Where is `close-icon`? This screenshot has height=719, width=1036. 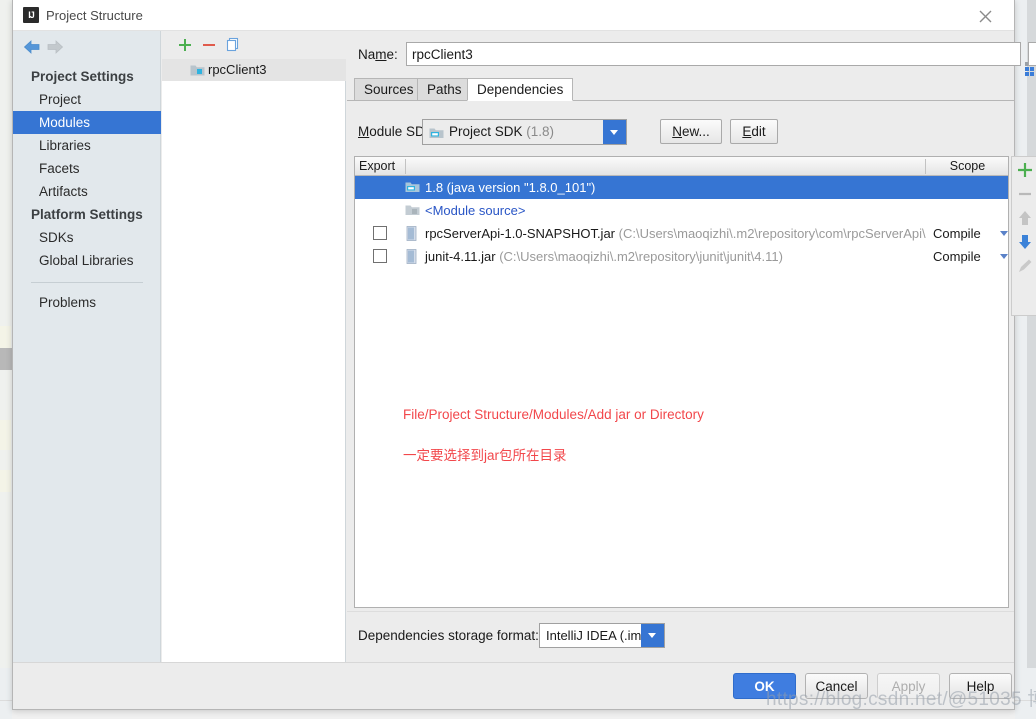
close-icon is located at coordinates (986, 15).